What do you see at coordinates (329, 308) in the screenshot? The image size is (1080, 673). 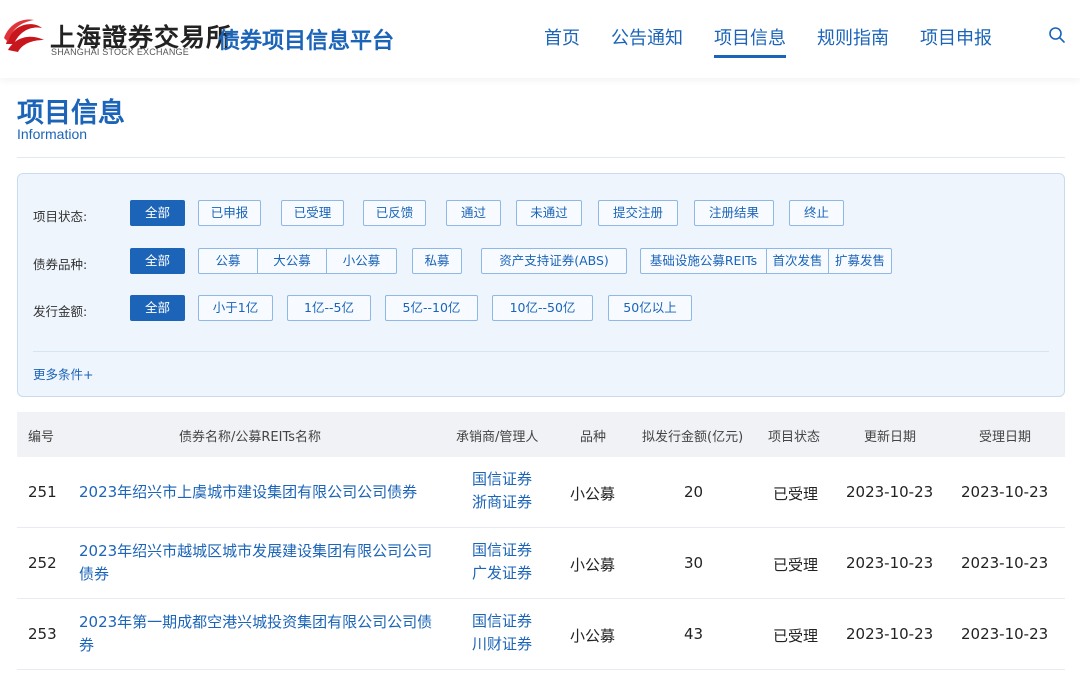 I see `amount-option-1-5: 1亿--5亿` at bounding box center [329, 308].